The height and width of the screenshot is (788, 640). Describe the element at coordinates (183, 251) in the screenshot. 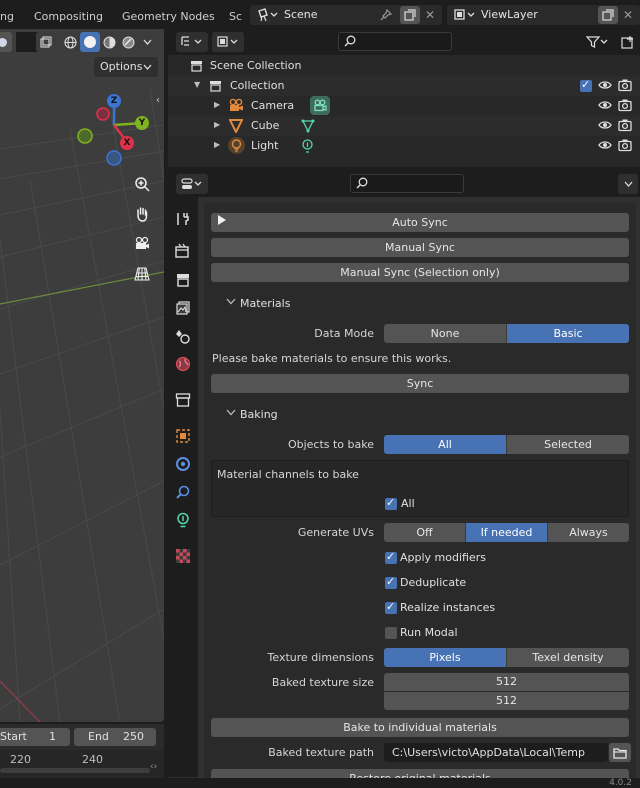

I see `render-tab-icon` at that location.